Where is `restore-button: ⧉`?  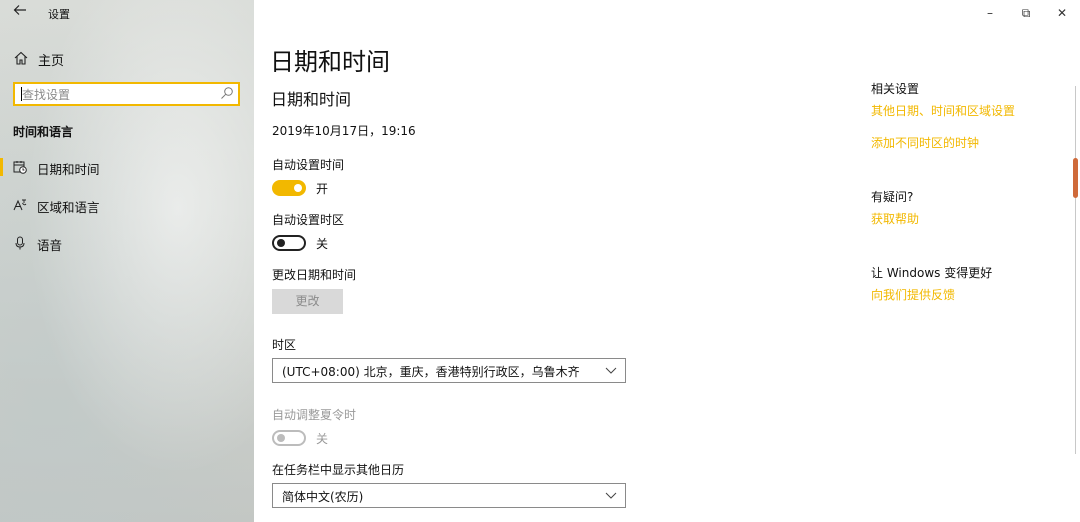 restore-button: ⧉ is located at coordinates (1026, 13).